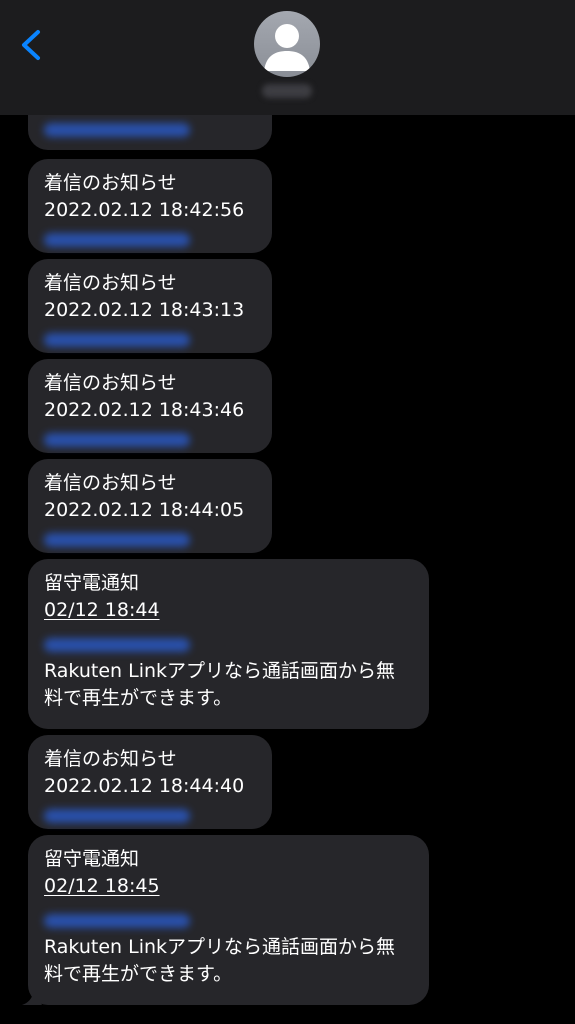 The width and height of the screenshot is (575, 1024). What do you see at coordinates (228, 610) in the screenshot?
I see `voicemail-timestamp-link: 02/12 18:44` at bounding box center [228, 610].